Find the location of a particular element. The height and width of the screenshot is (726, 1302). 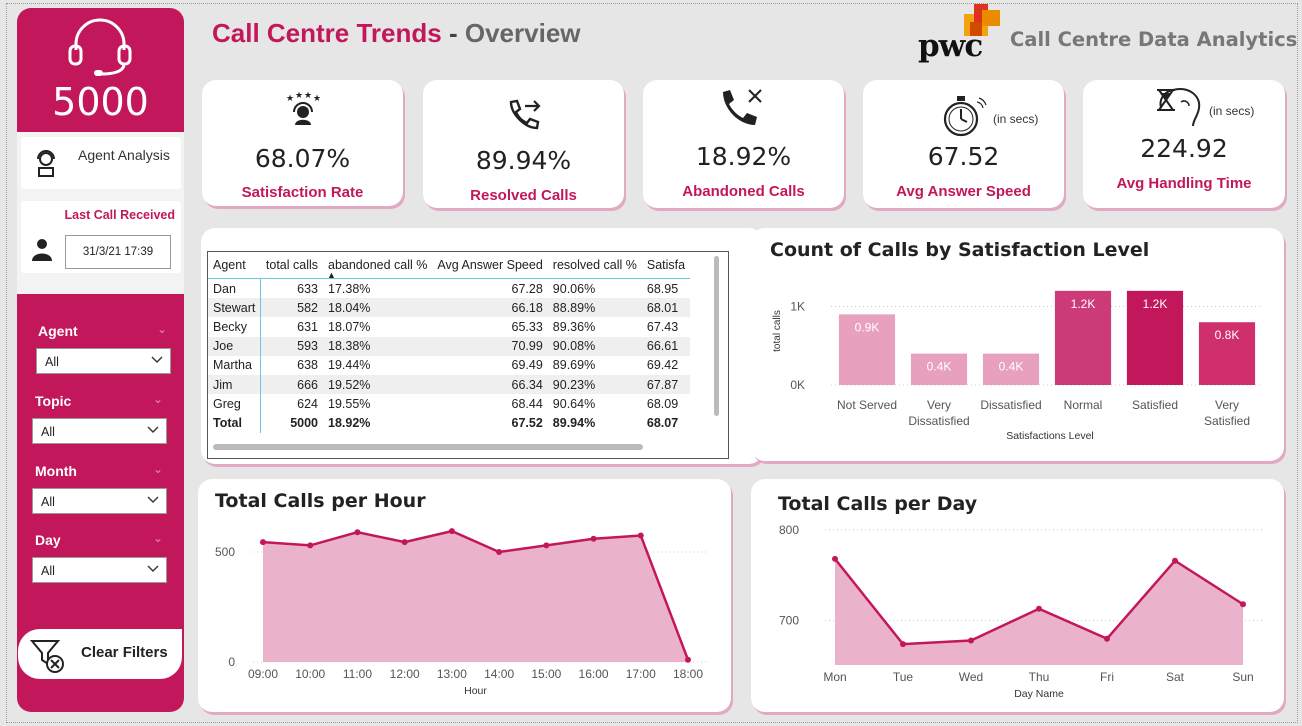

kpi-card-resolved: 89.94% Resolved Calls is located at coordinates (523, 144).